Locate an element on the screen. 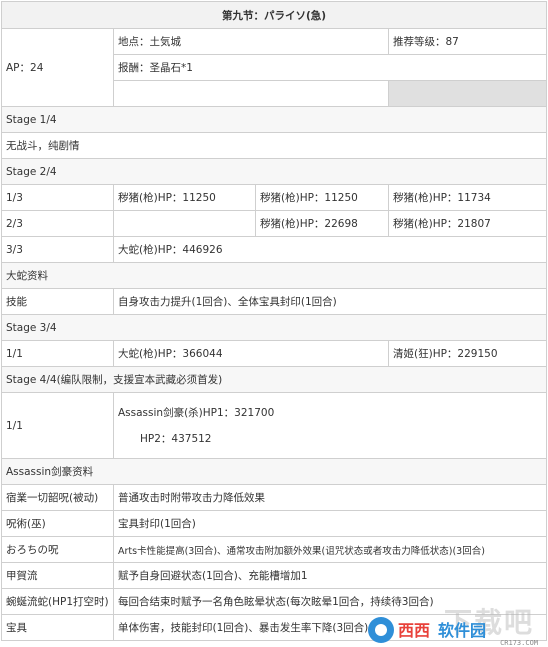 This screenshot has height=647, width=548. skill-key: 呪術(巫) is located at coordinates (57, 523).